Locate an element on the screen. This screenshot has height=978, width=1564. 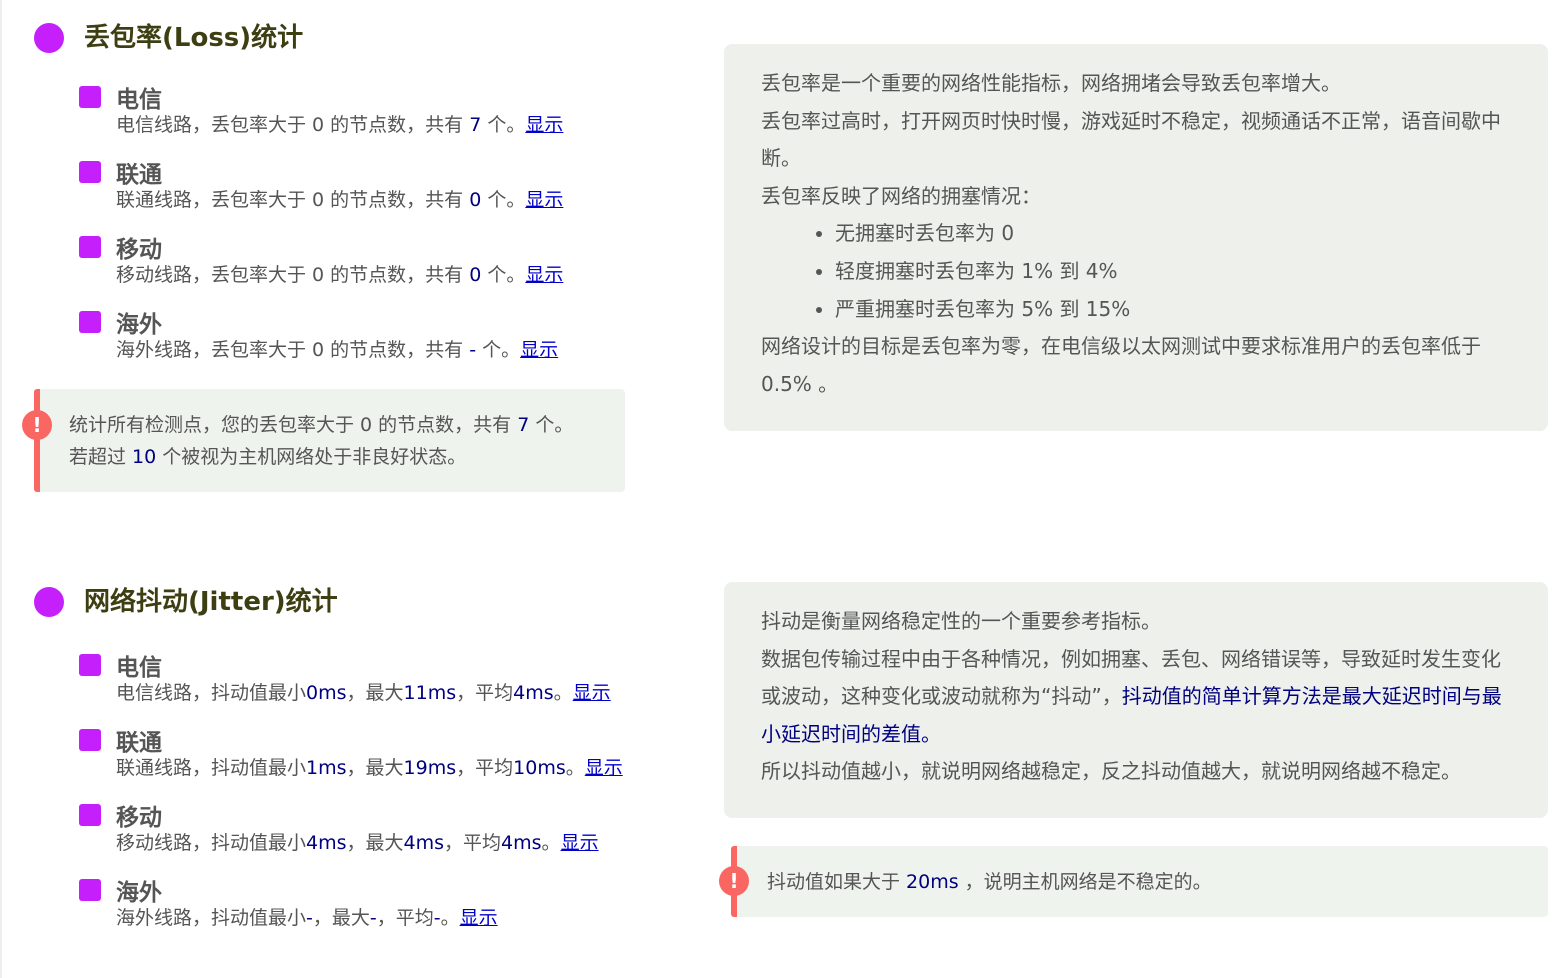
warning-bar is located at coordinates (37, 440).